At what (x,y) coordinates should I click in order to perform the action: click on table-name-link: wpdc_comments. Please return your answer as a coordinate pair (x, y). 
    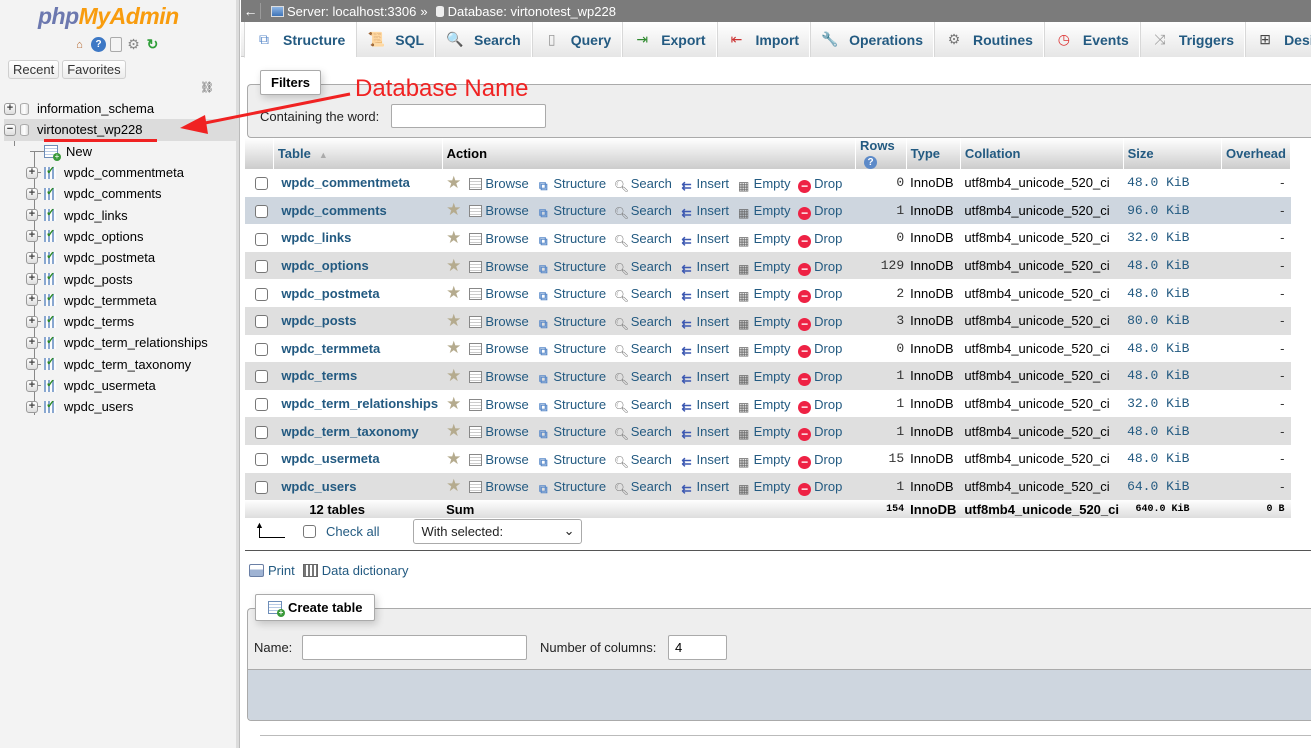
    Looking at the image, I should click on (358, 210).